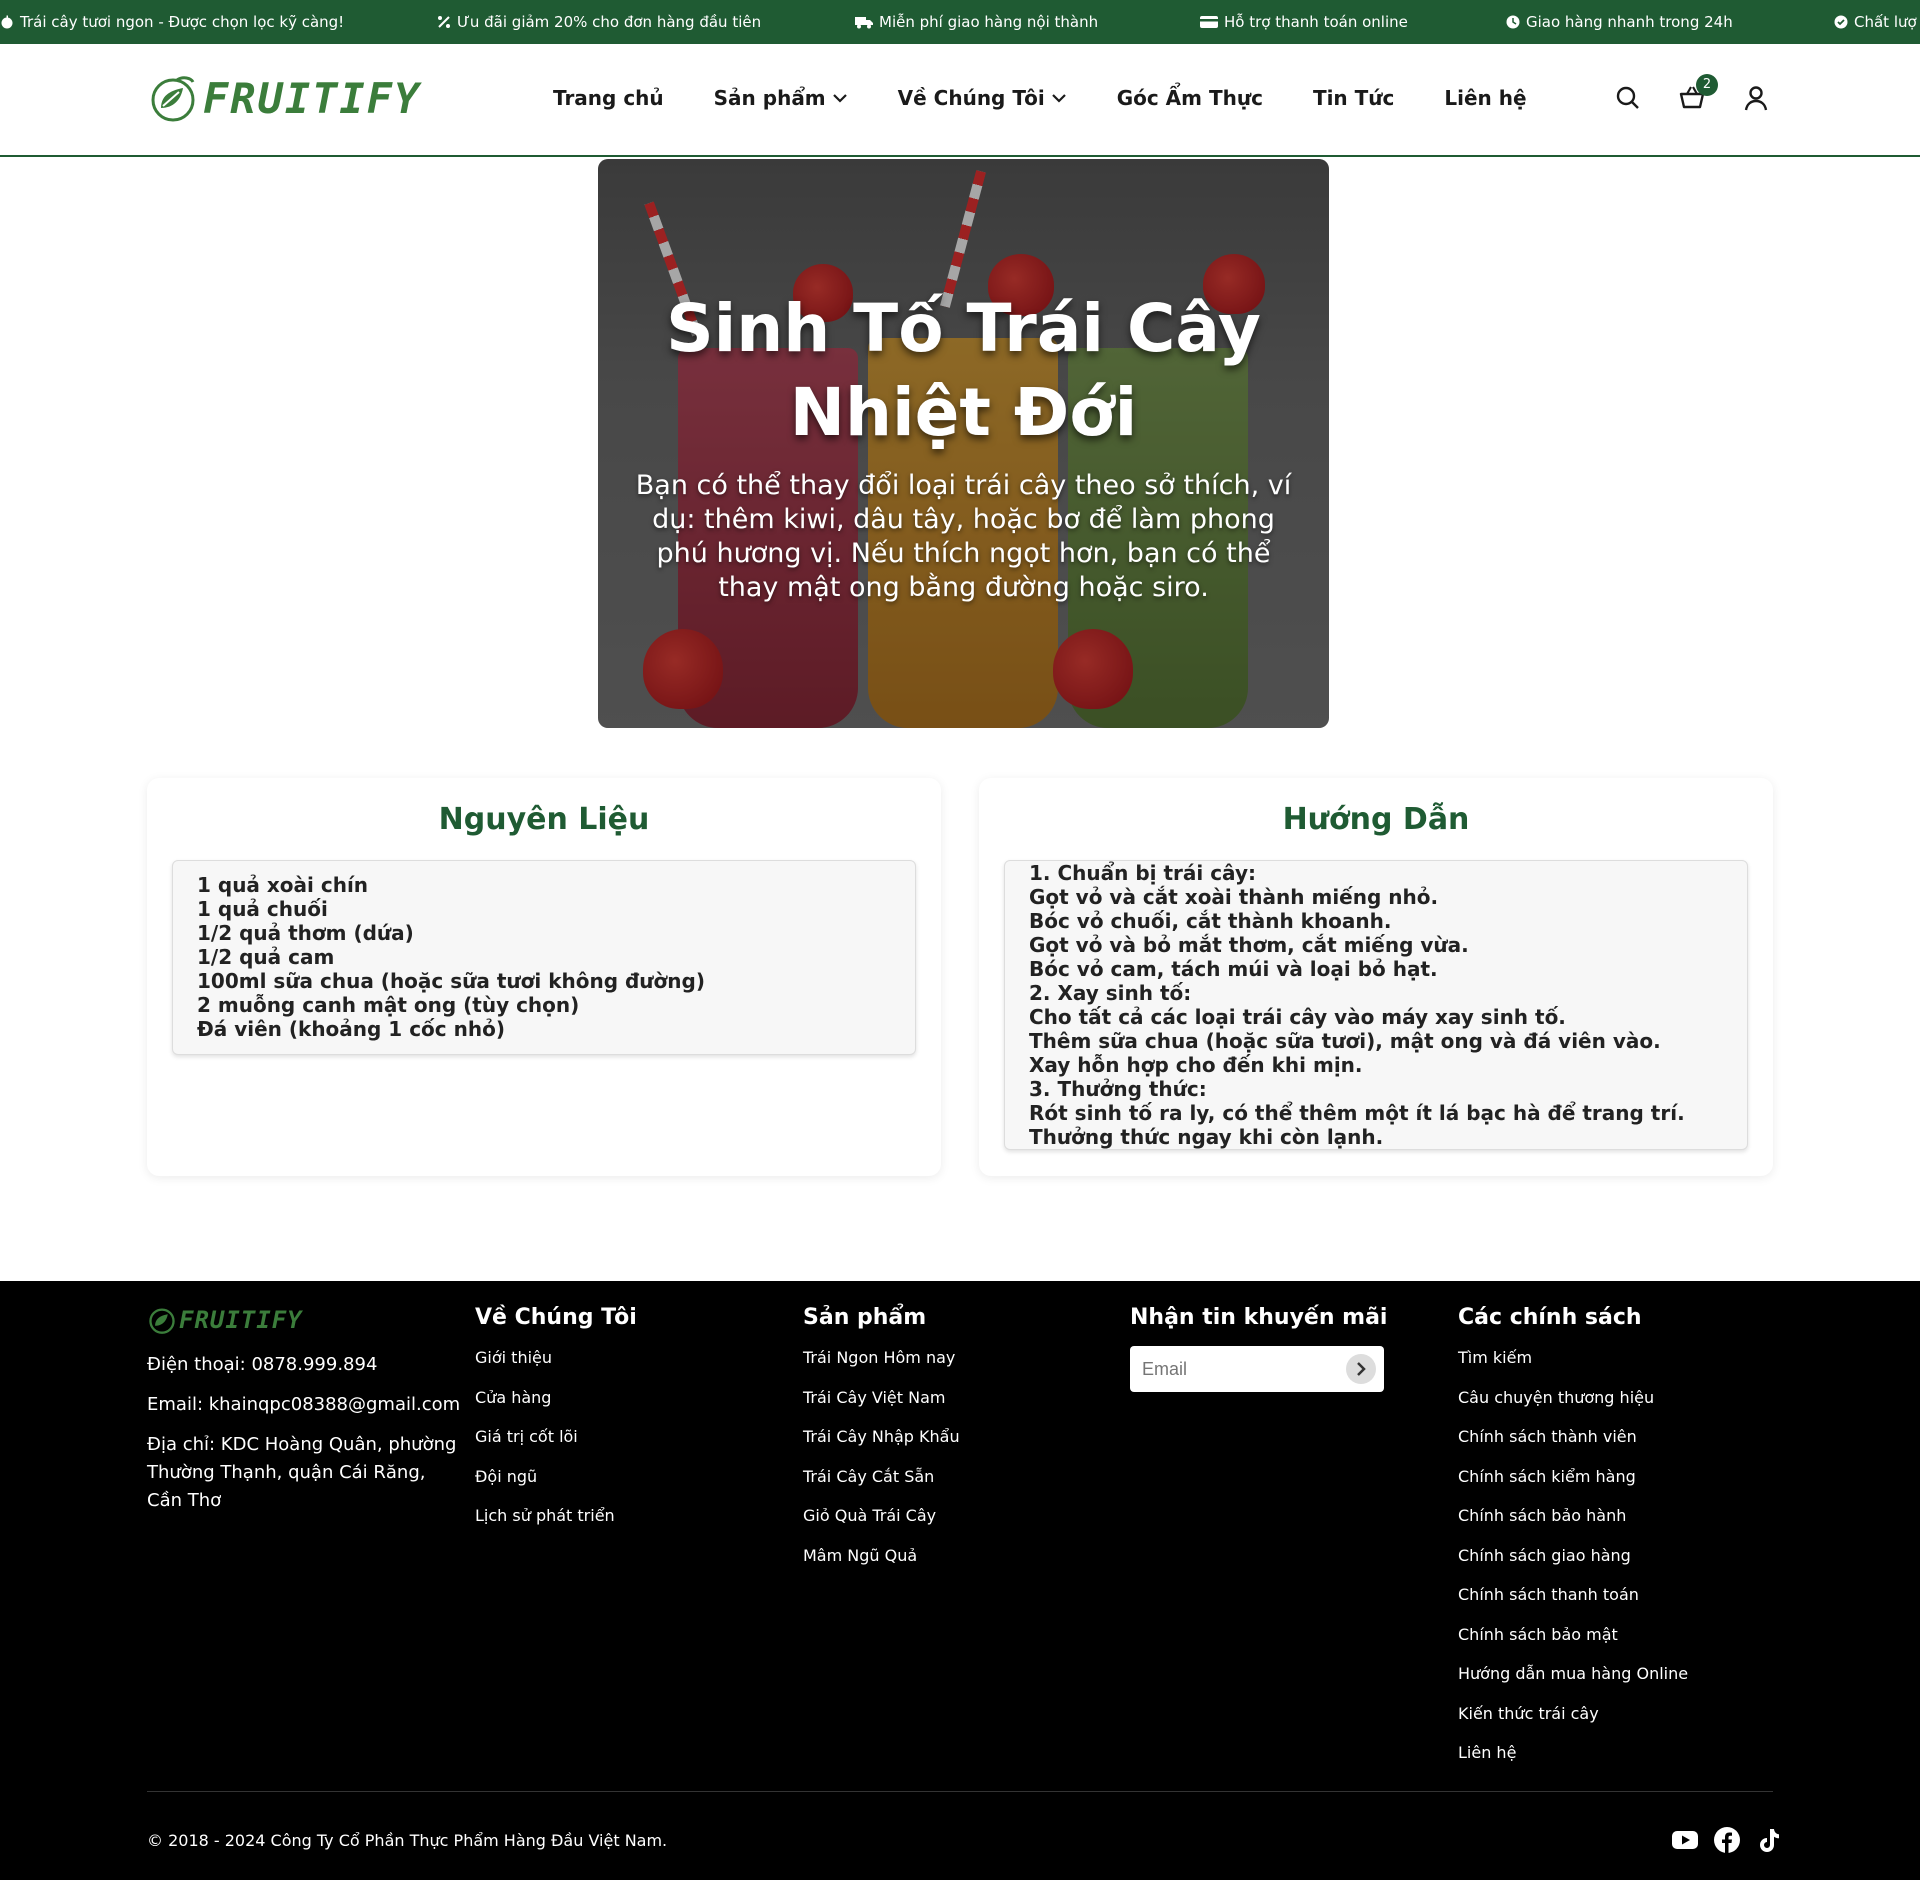  Describe the element at coordinates (960, 1791) in the screenshot. I see `footer-divider` at that location.